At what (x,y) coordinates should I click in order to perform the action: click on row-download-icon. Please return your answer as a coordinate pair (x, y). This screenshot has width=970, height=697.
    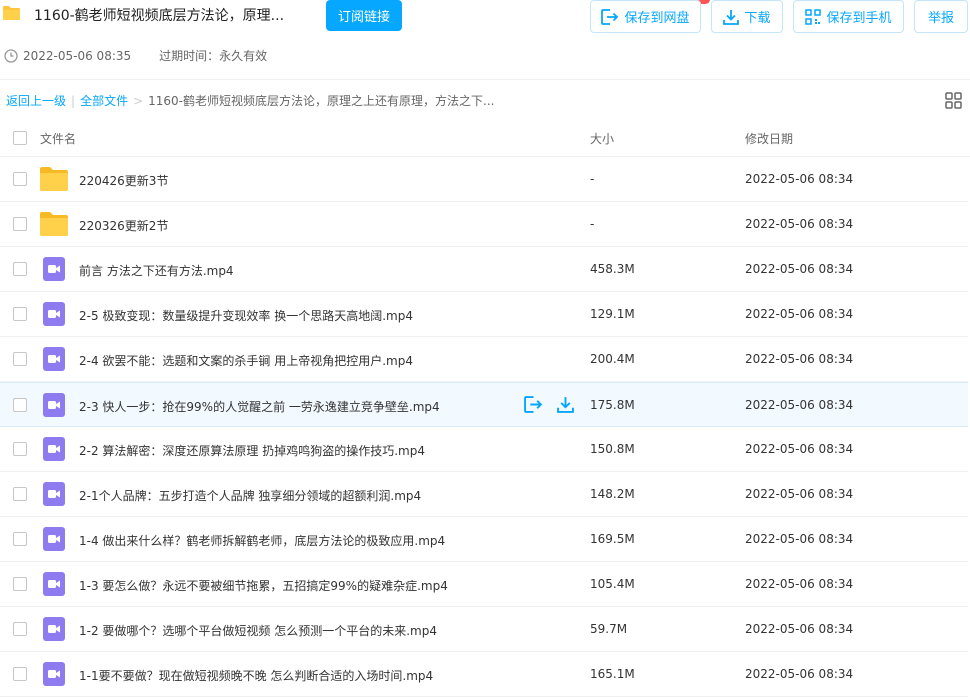
    Looking at the image, I should click on (565, 404).